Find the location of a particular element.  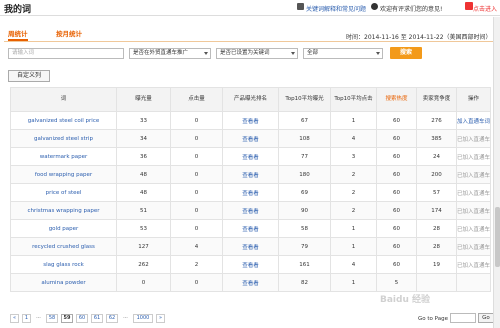

col-impressions: 曝光量 is located at coordinates (143, 99).